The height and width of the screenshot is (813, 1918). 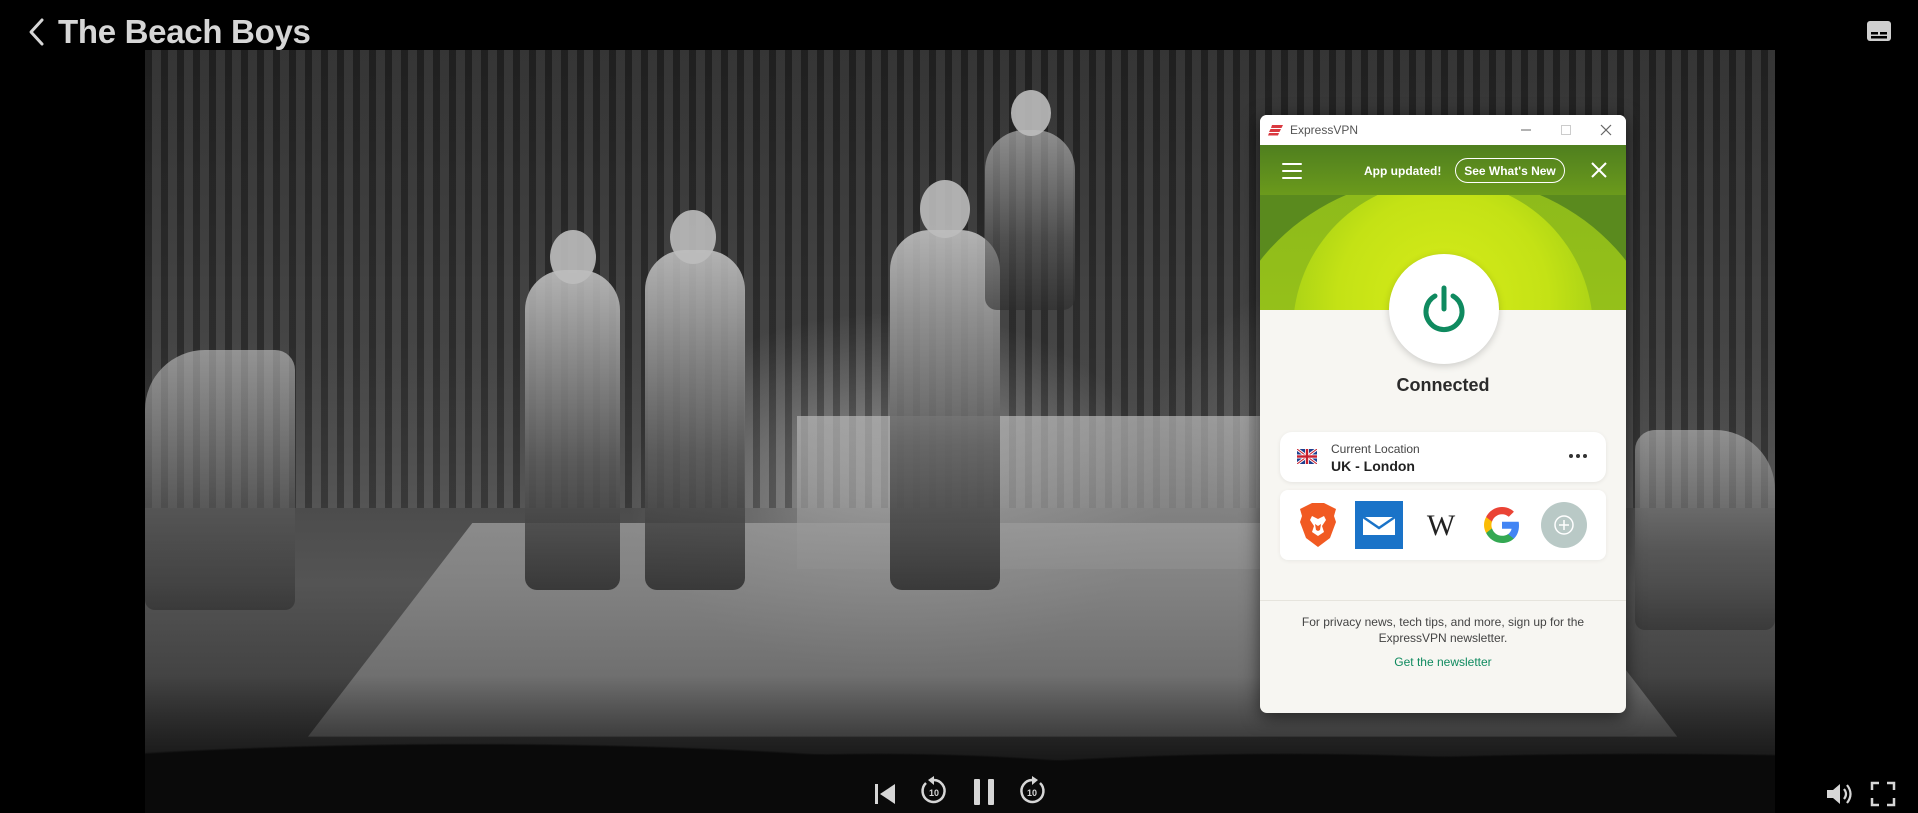 What do you see at coordinates (1275, 130) in the screenshot?
I see `expressvpn-logo-icon` at bounding box center [1275, 130].